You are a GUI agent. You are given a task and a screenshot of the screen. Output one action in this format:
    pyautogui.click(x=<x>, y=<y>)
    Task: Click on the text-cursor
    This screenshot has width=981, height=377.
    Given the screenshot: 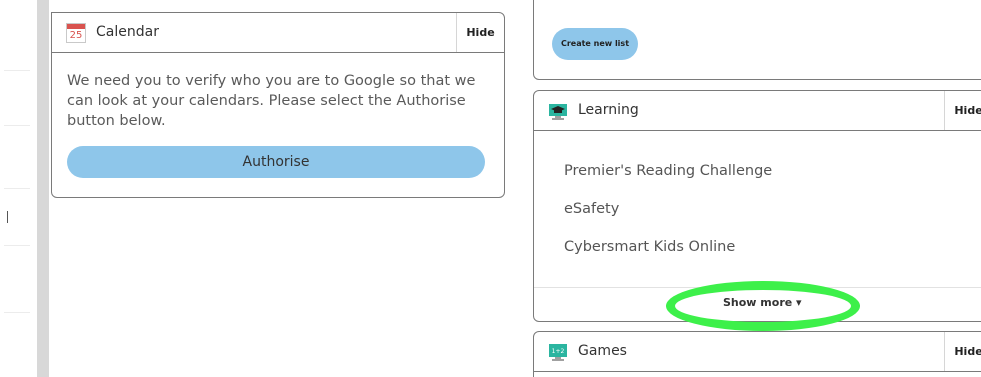 What is the action you would take?
    pyautogui.click(x=7, y=217)
    